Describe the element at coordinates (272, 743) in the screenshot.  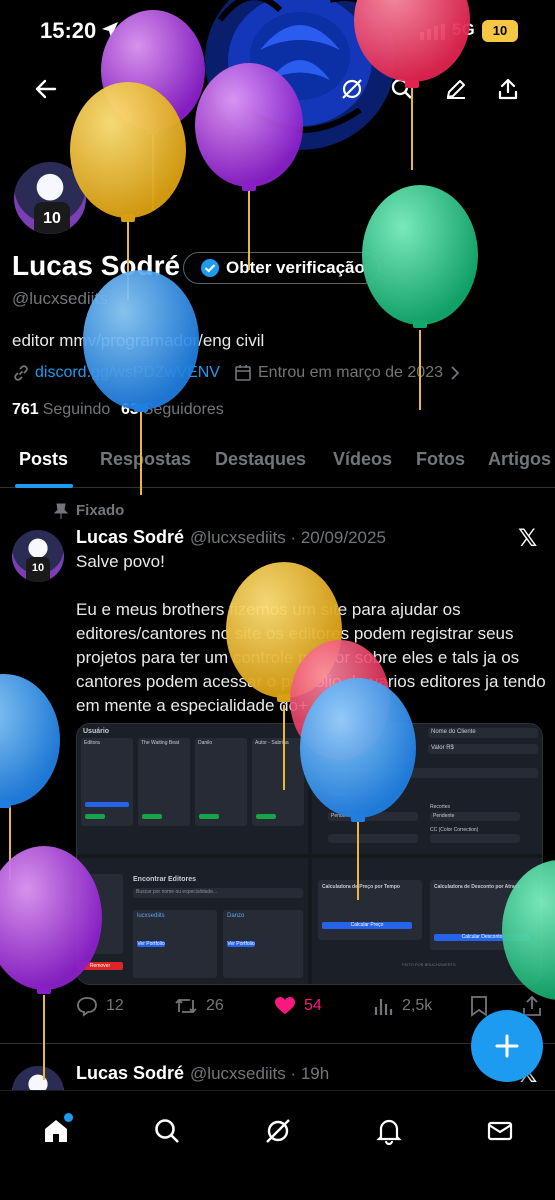
I see `media1-card-title: Autor - Sabrina` at that location.